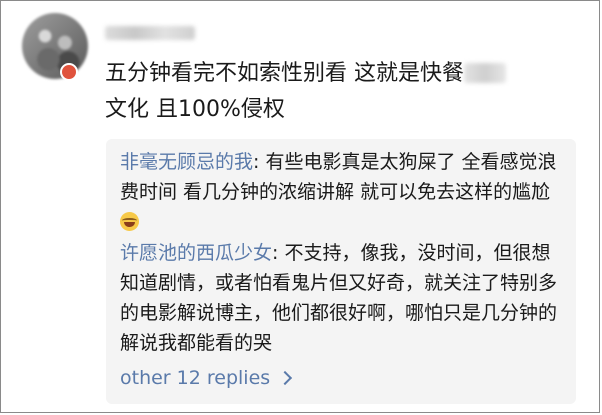 The height and width of the screenshot is (415, 602). I want to click on more-replies-link: other 12 replies, so click(206, 378).